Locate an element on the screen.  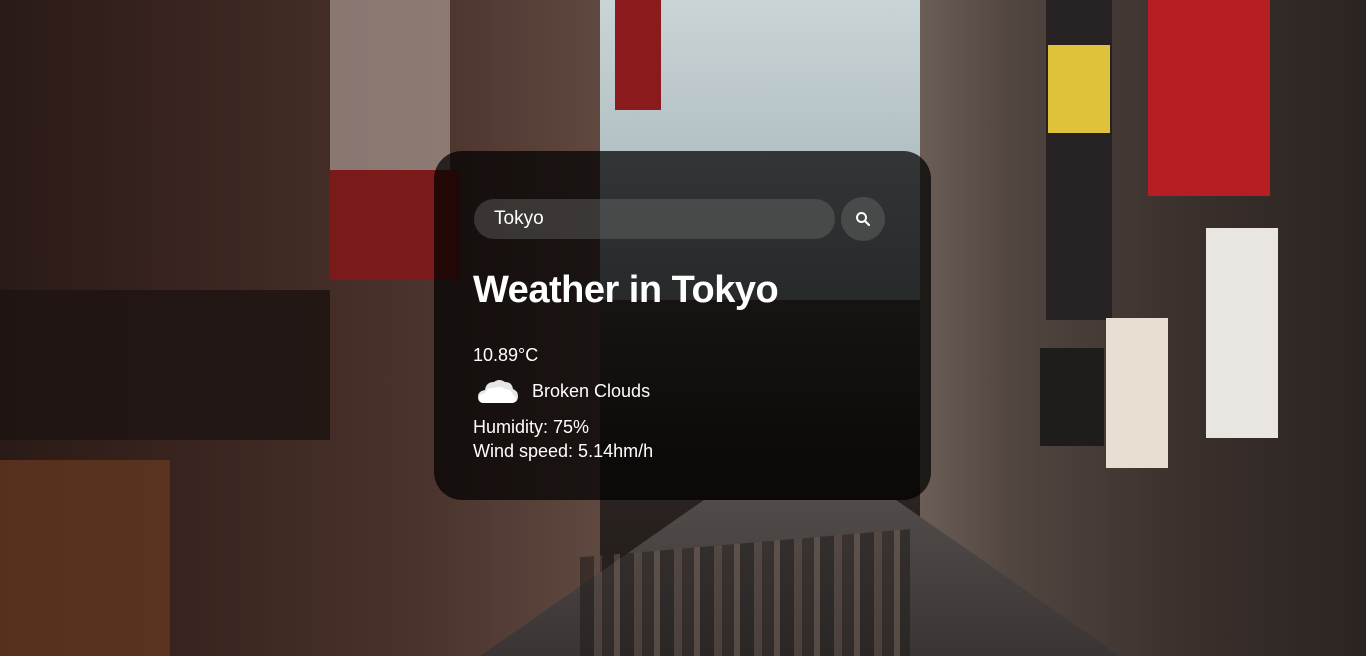
temperature: 10.89°C is located at coordinates (506, 355).